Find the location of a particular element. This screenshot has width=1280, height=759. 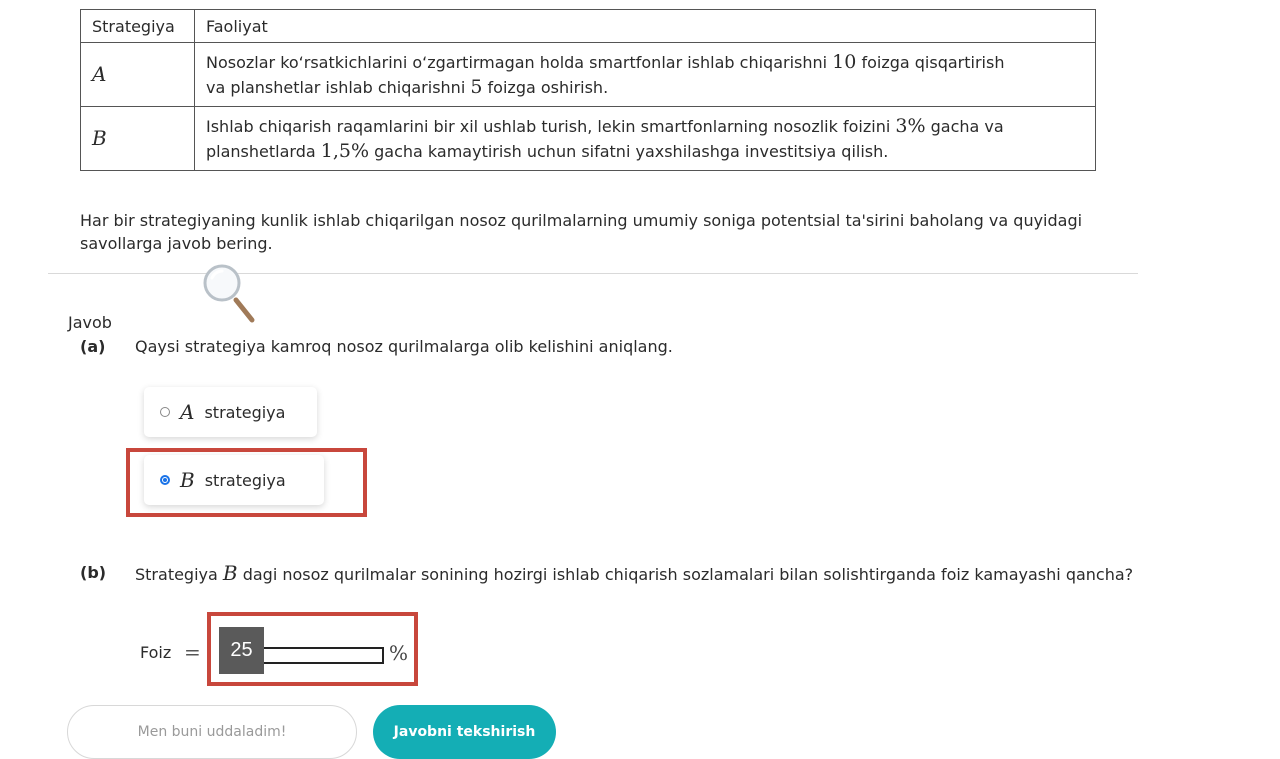

strategy-letter: A is located at coordinates (99, 73).